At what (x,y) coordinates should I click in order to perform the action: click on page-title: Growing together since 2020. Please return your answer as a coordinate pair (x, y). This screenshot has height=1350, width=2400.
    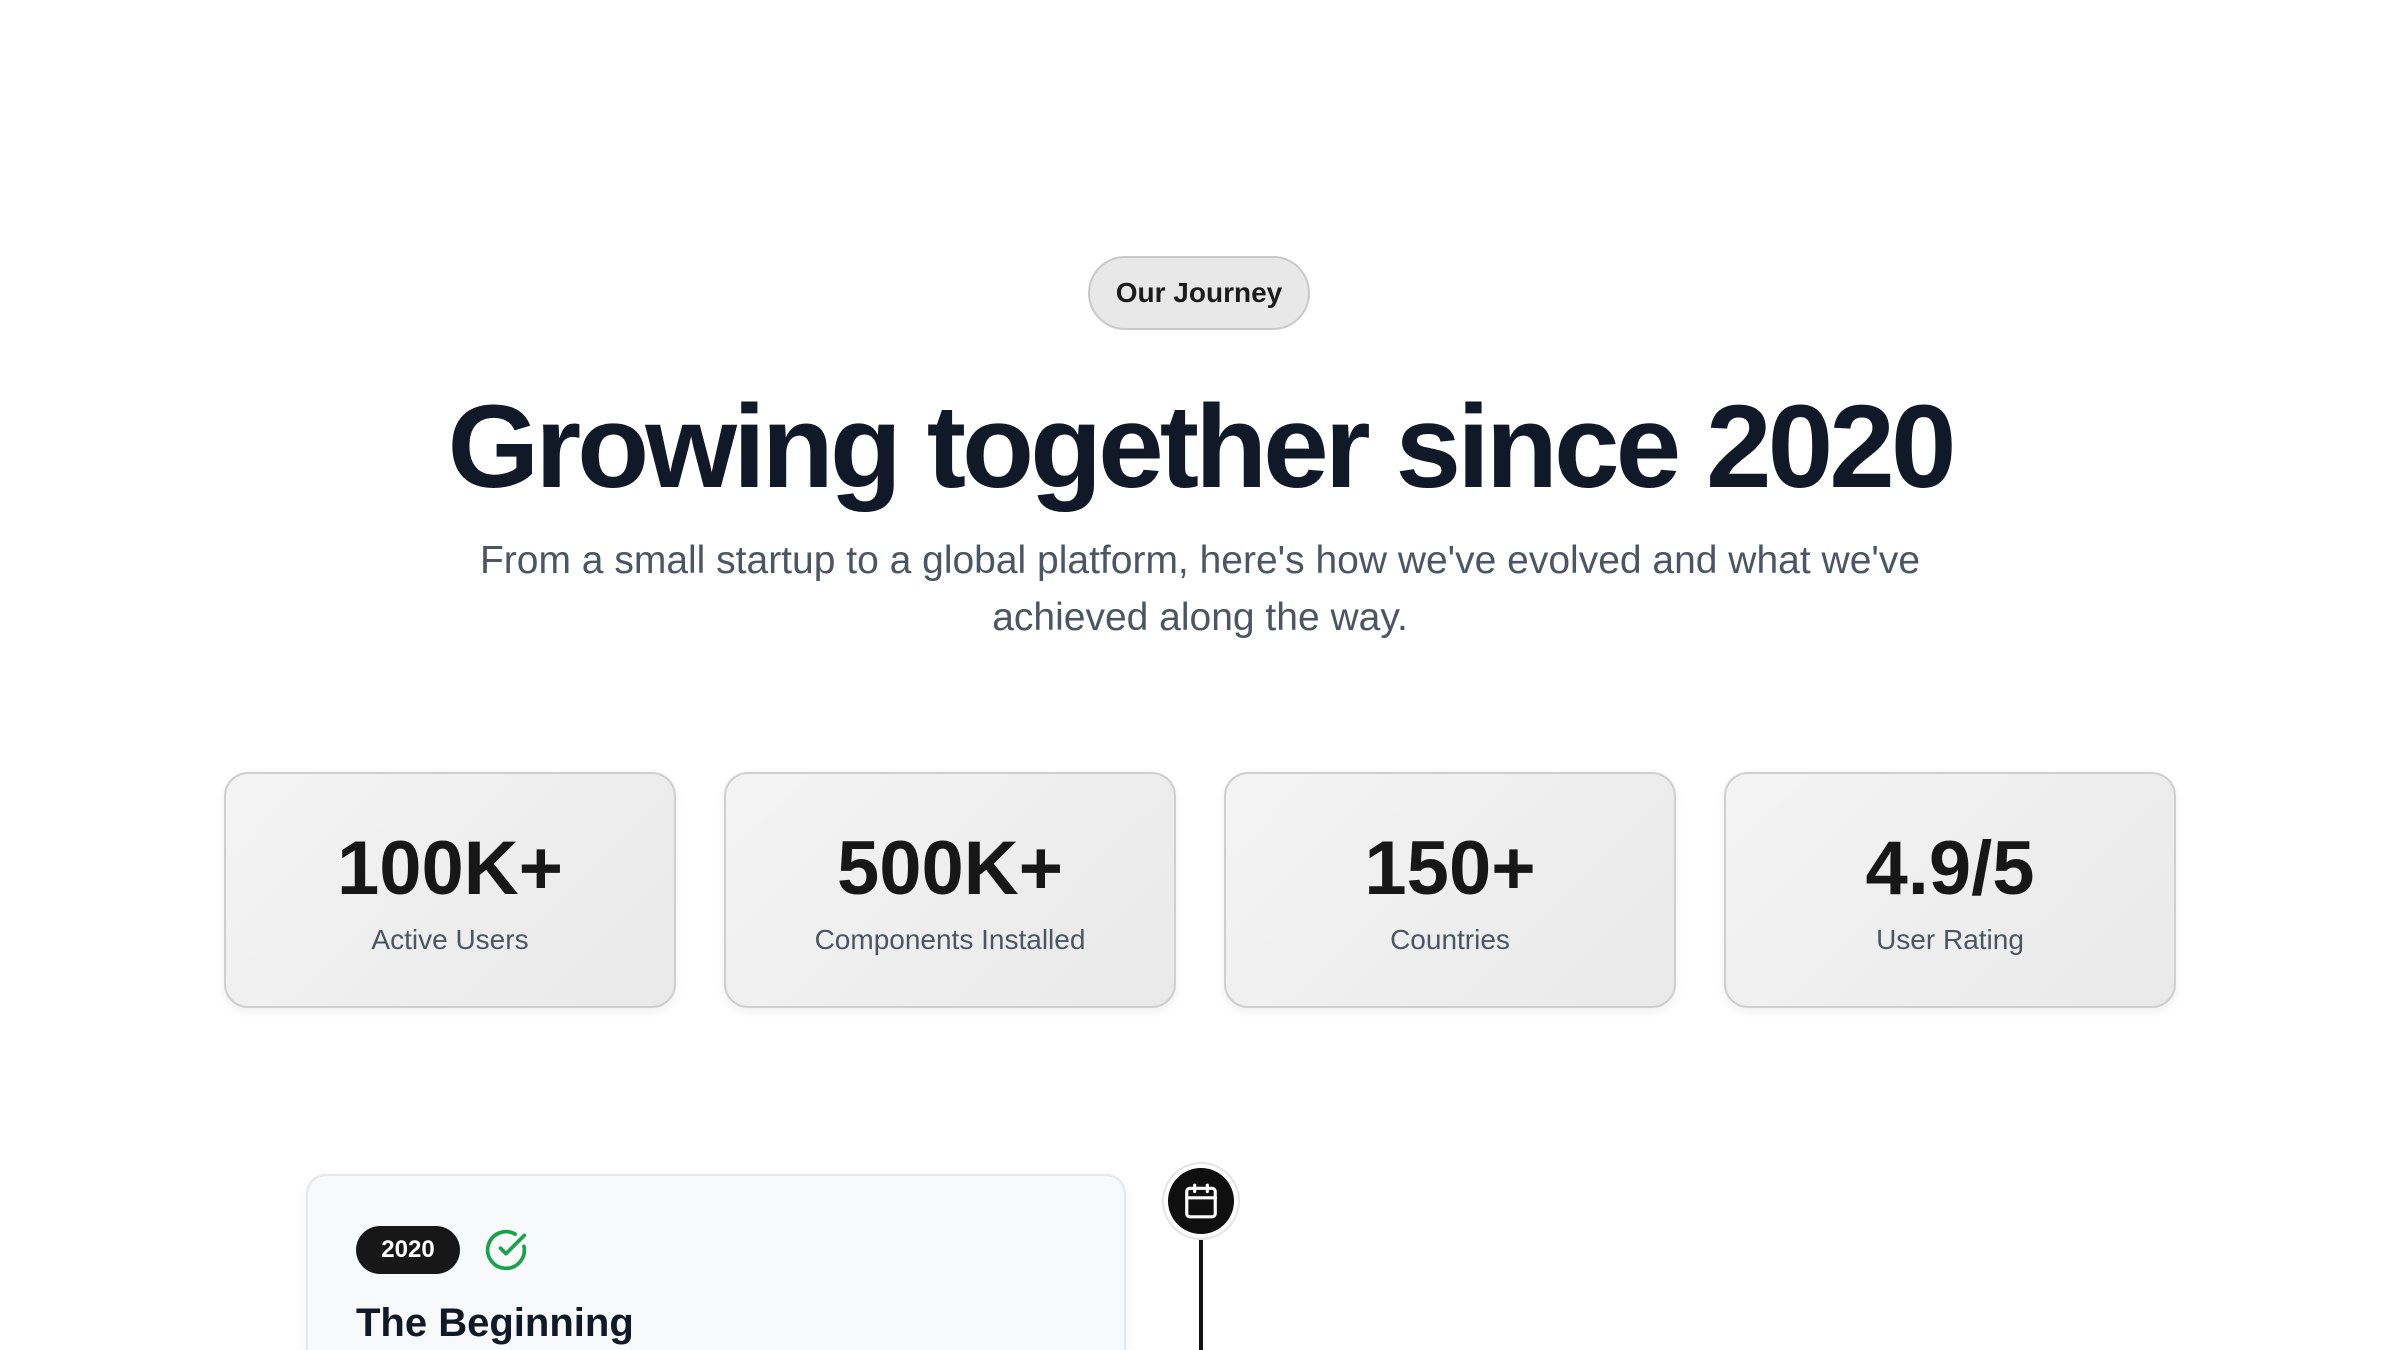
    Looking at the image, I should click on (1201, 447).